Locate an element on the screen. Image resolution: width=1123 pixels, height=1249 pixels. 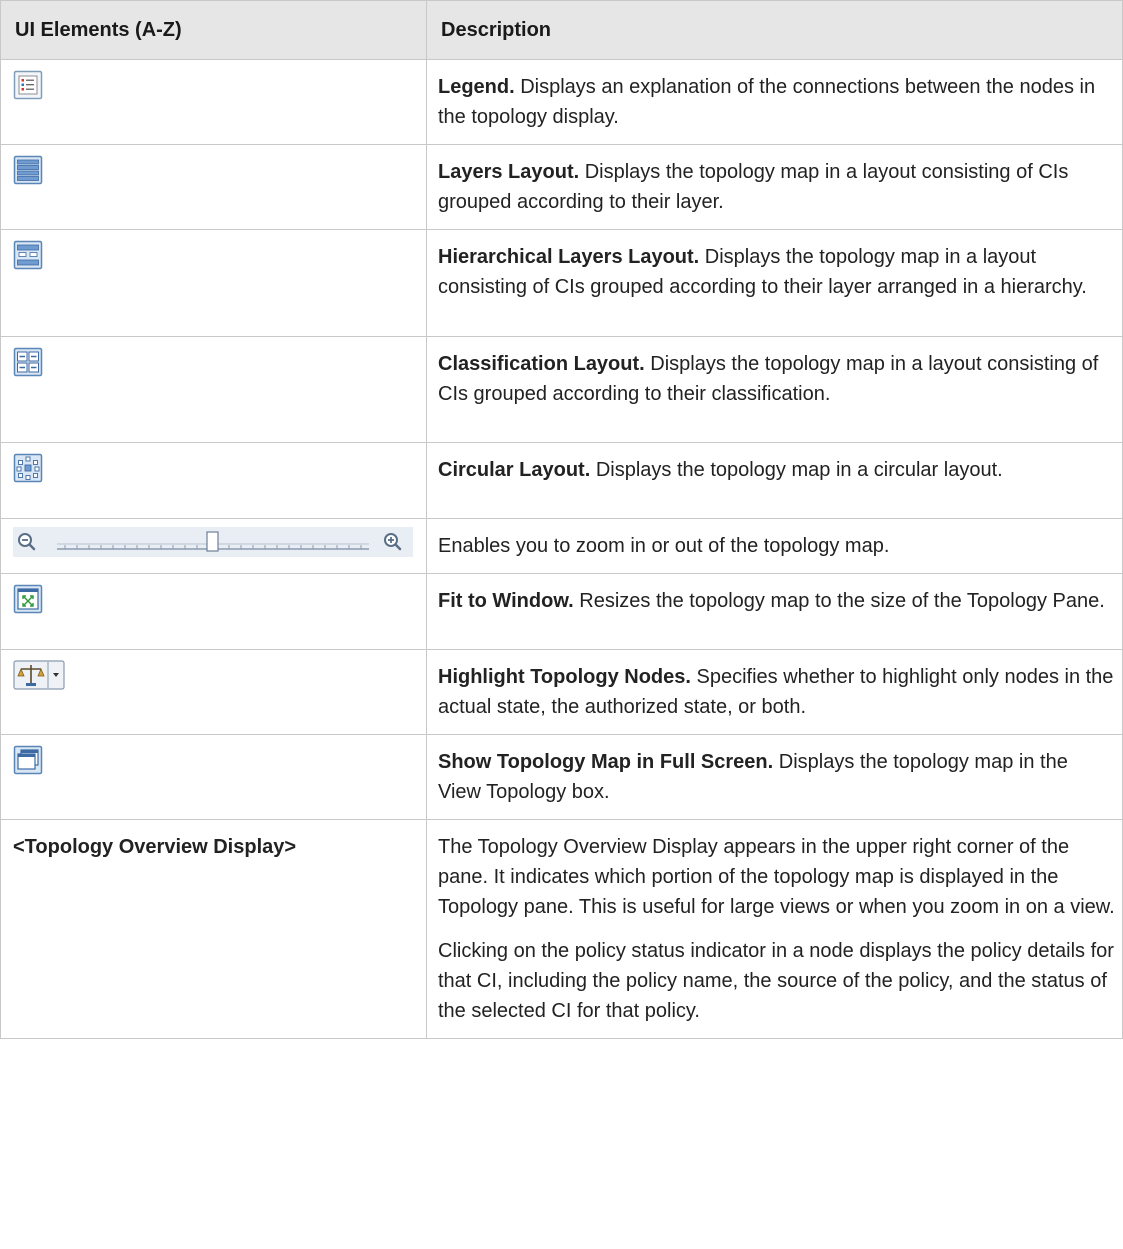
term-hierarchical-layers-layout: Hierarchical Layers Layout. is located at coordinates (569, 257).